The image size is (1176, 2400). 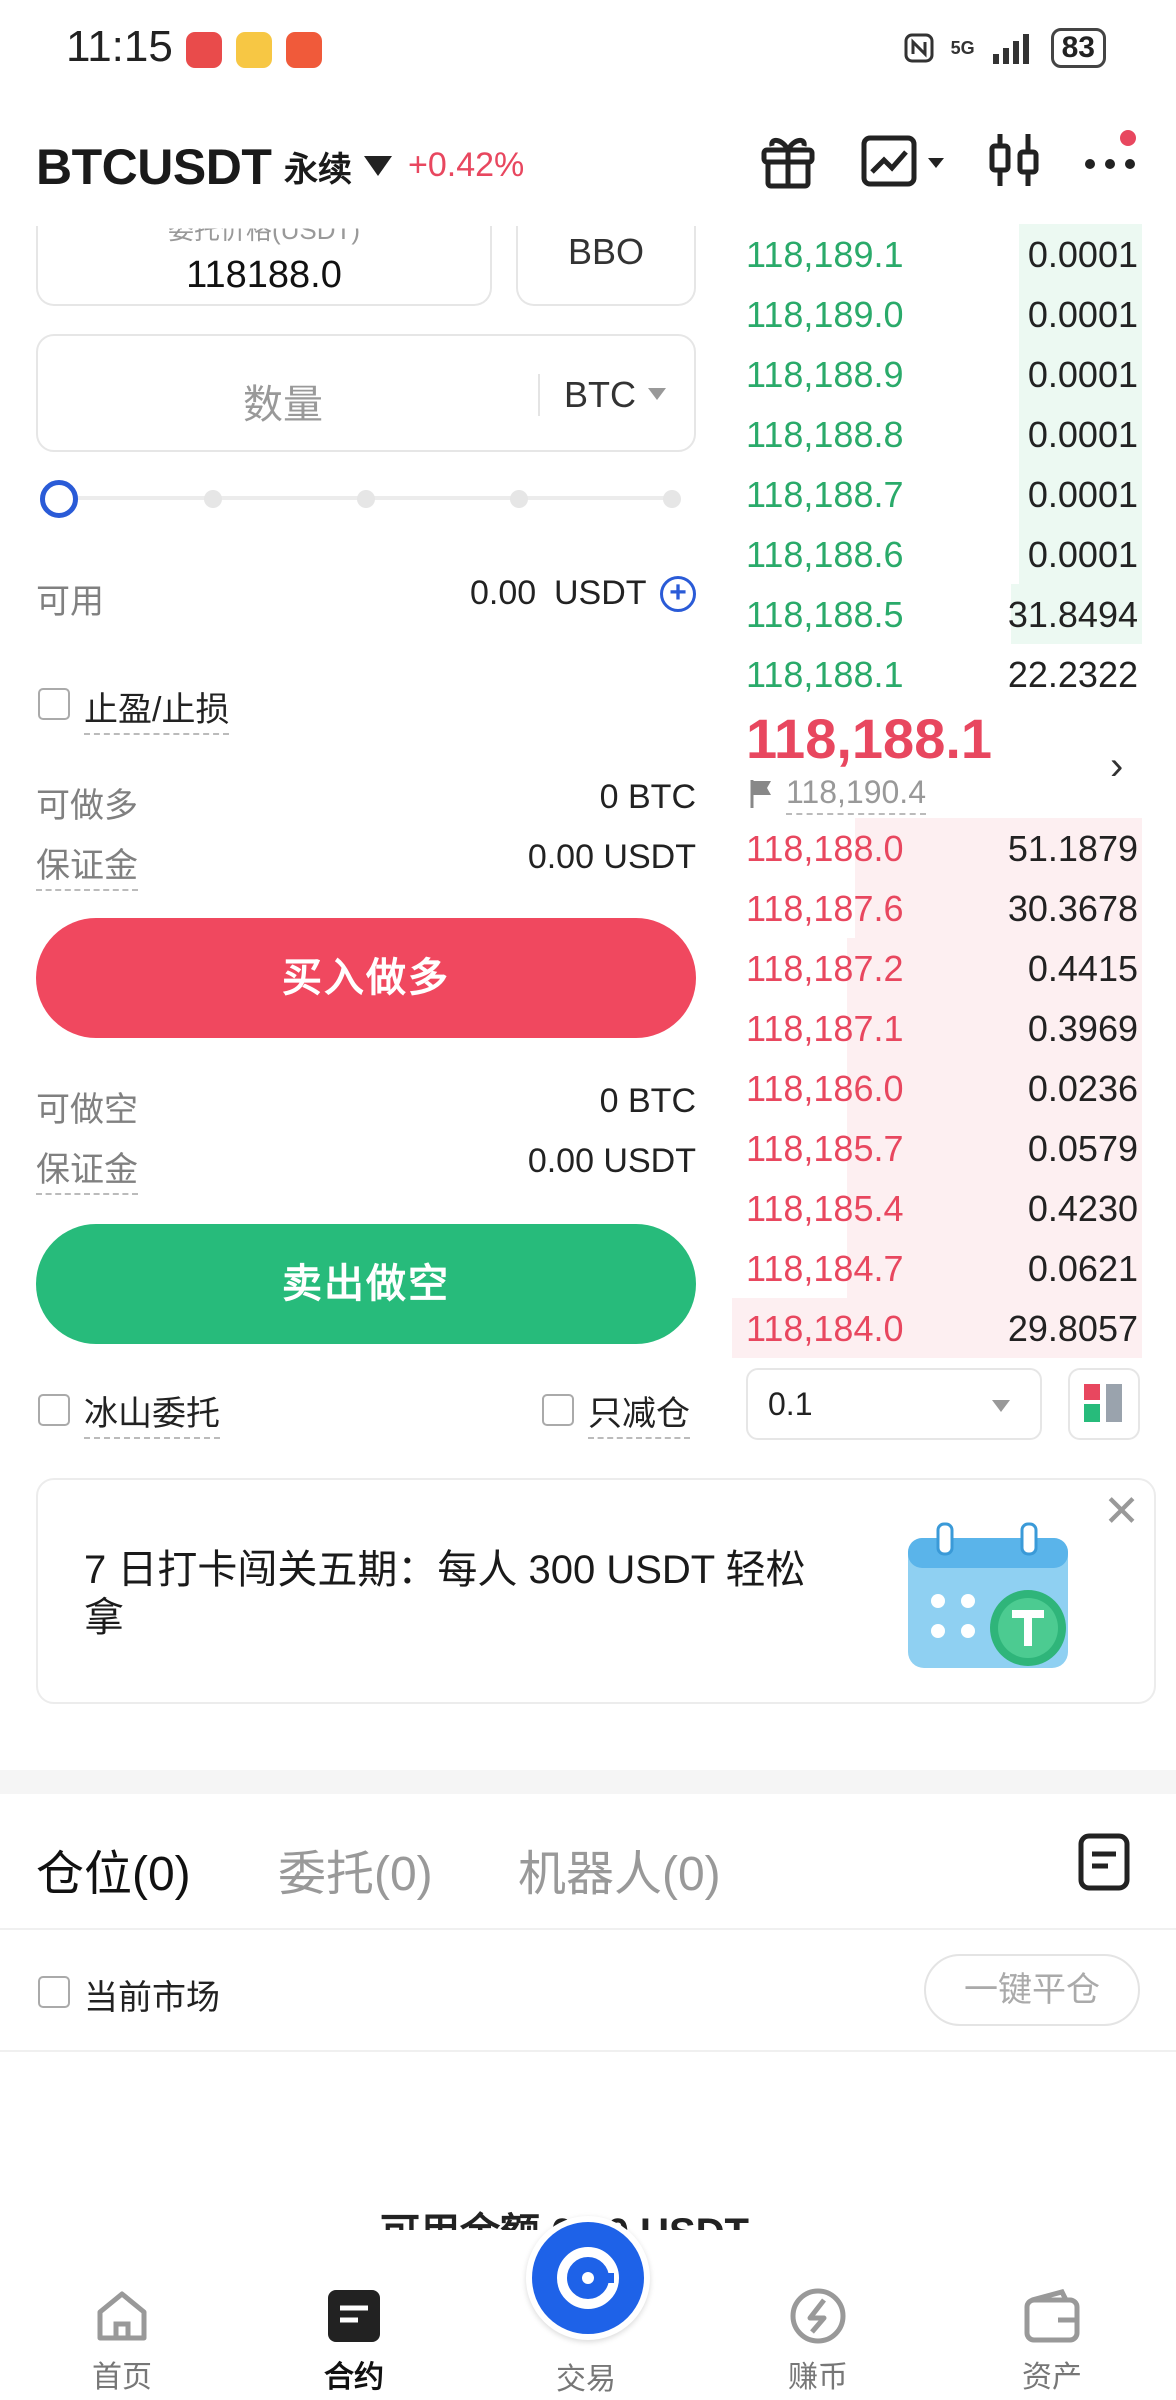 I want to click on short-margin-label: 保证金, so click(x=87, y=1168).